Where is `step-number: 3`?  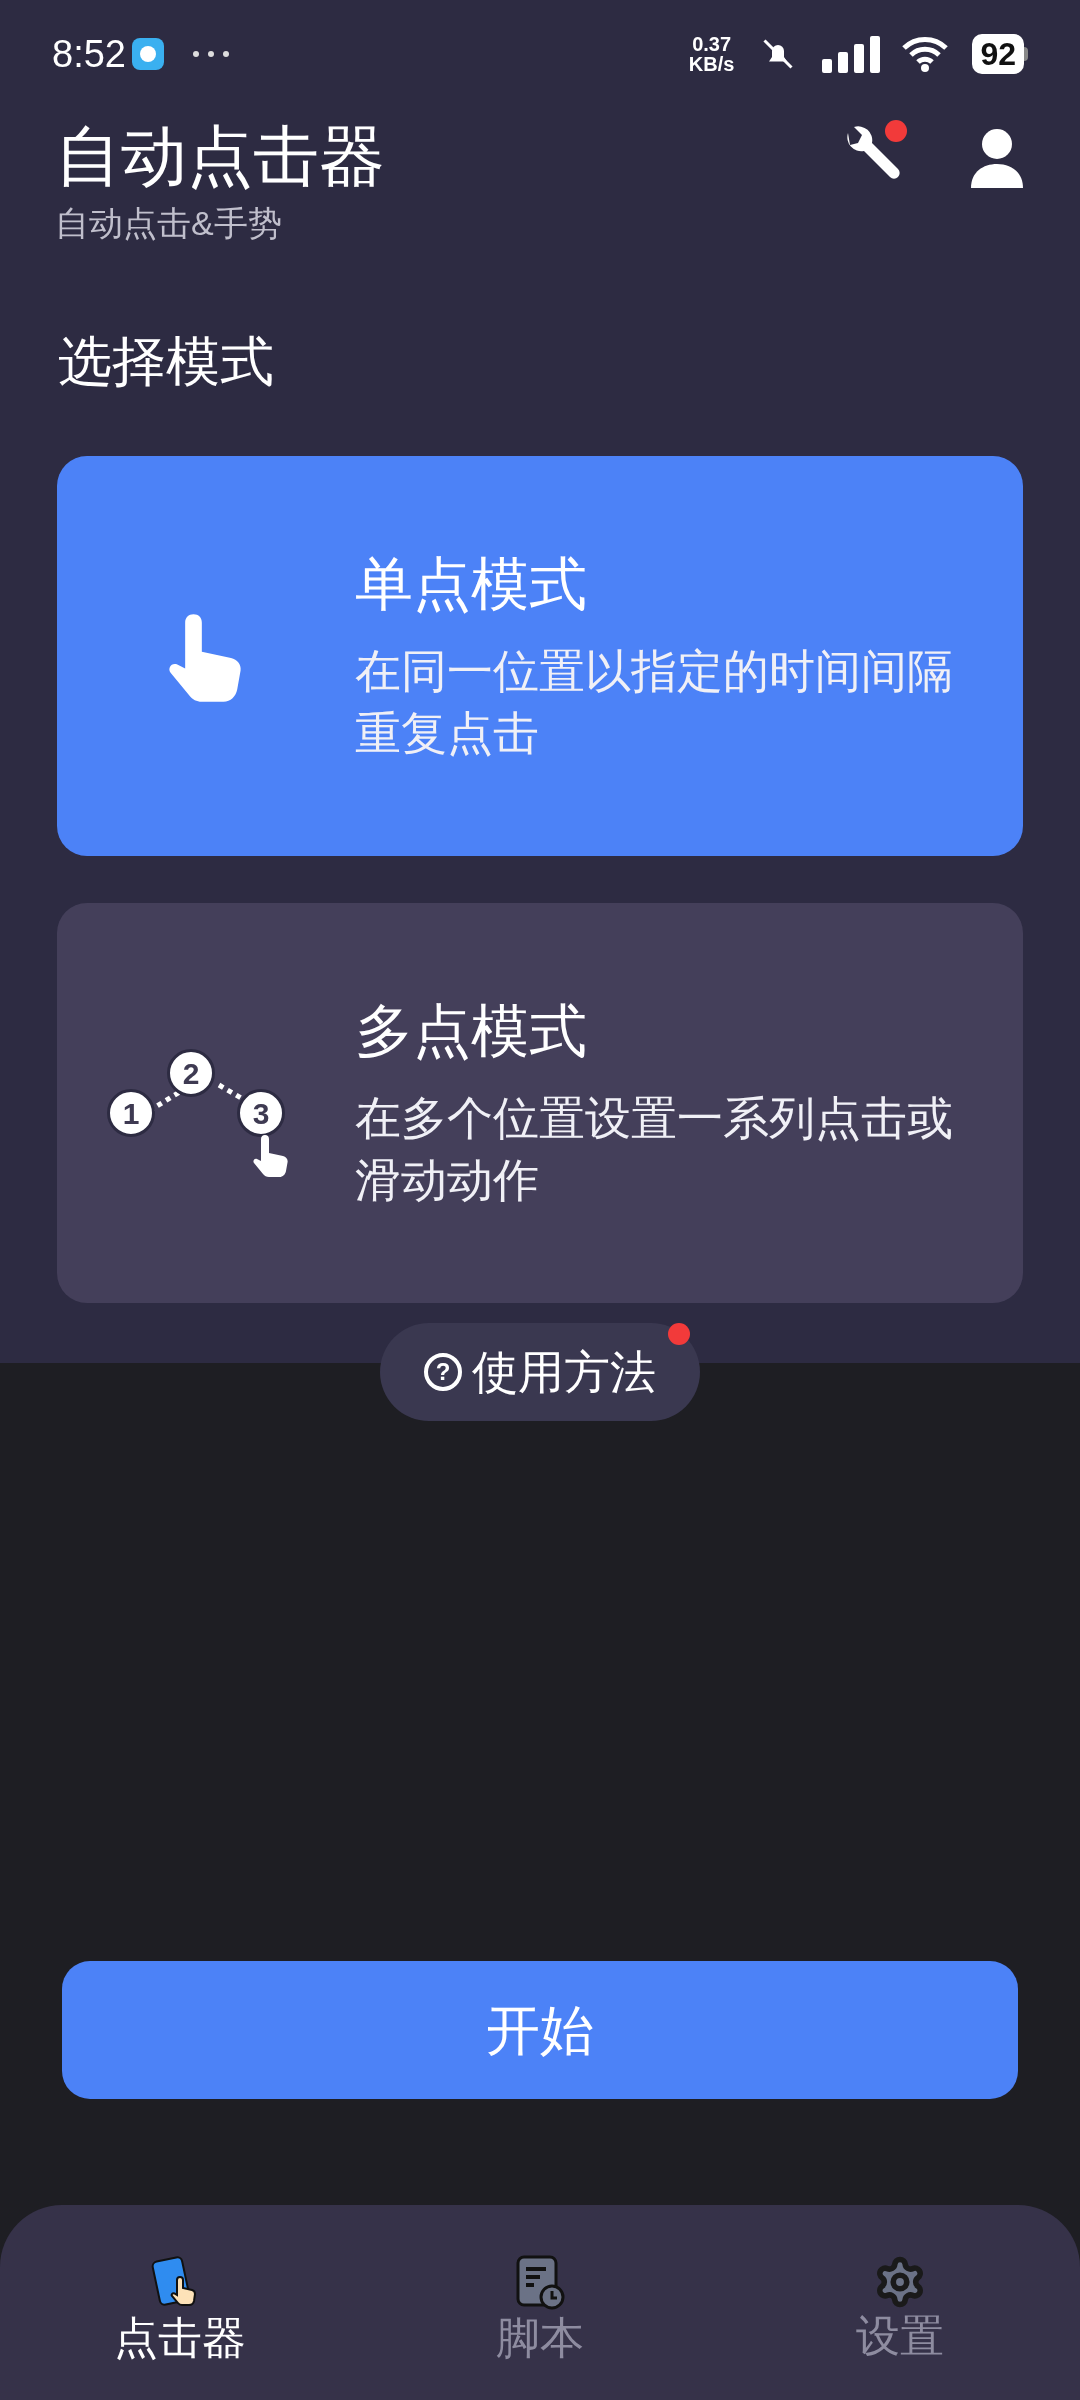 step-number: 3 is located at coordinates (261, 1113).